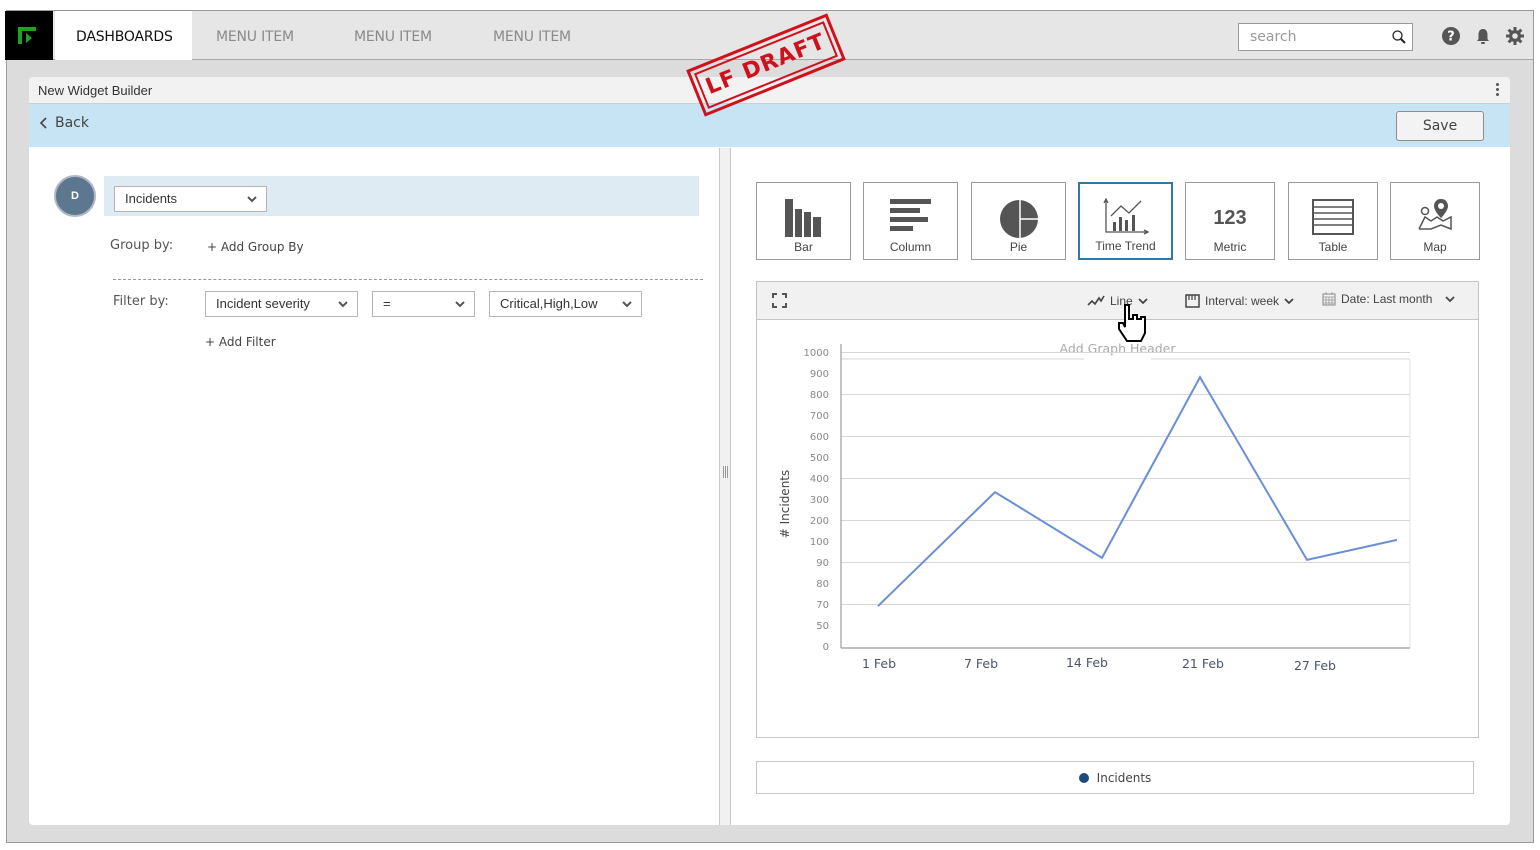  Describe the element at coordinates (532, 35) in the screenshot. I see `nav-tab-menu-item-3: MENU ITEM` at that location.